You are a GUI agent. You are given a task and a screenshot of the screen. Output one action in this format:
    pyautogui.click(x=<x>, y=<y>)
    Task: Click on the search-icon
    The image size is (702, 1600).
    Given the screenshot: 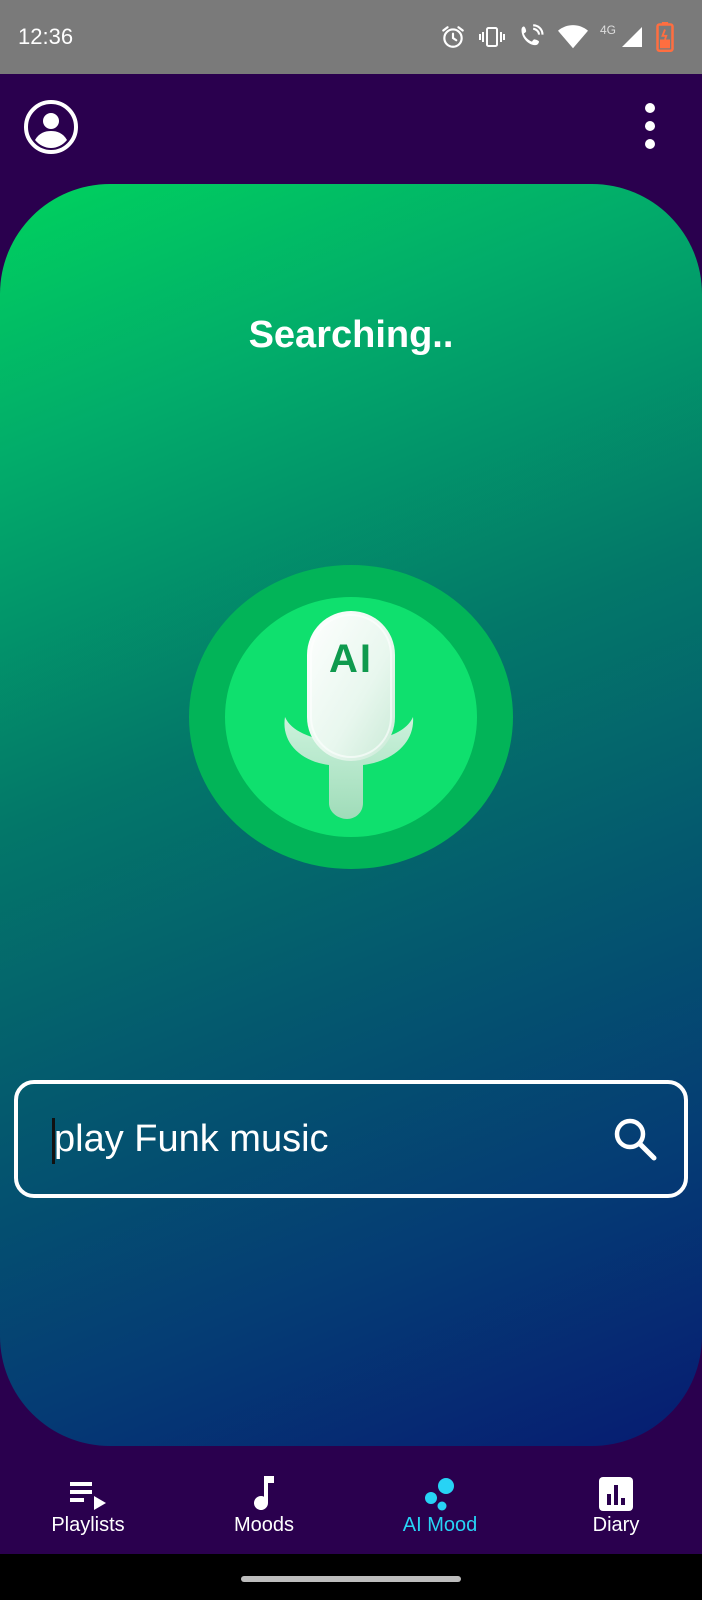 What is the action you would take?
    pyautogui.click(x=635, y=1139)
    